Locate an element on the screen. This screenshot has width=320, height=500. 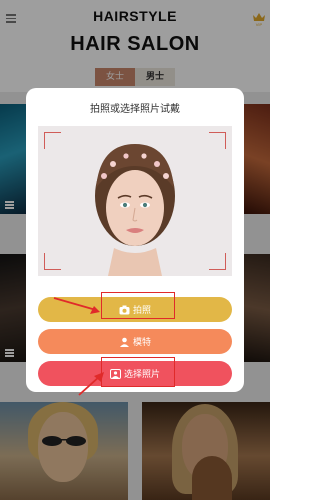
dialog-title: 拍照或选择照片试戴 is located at coordinates (135, 109).